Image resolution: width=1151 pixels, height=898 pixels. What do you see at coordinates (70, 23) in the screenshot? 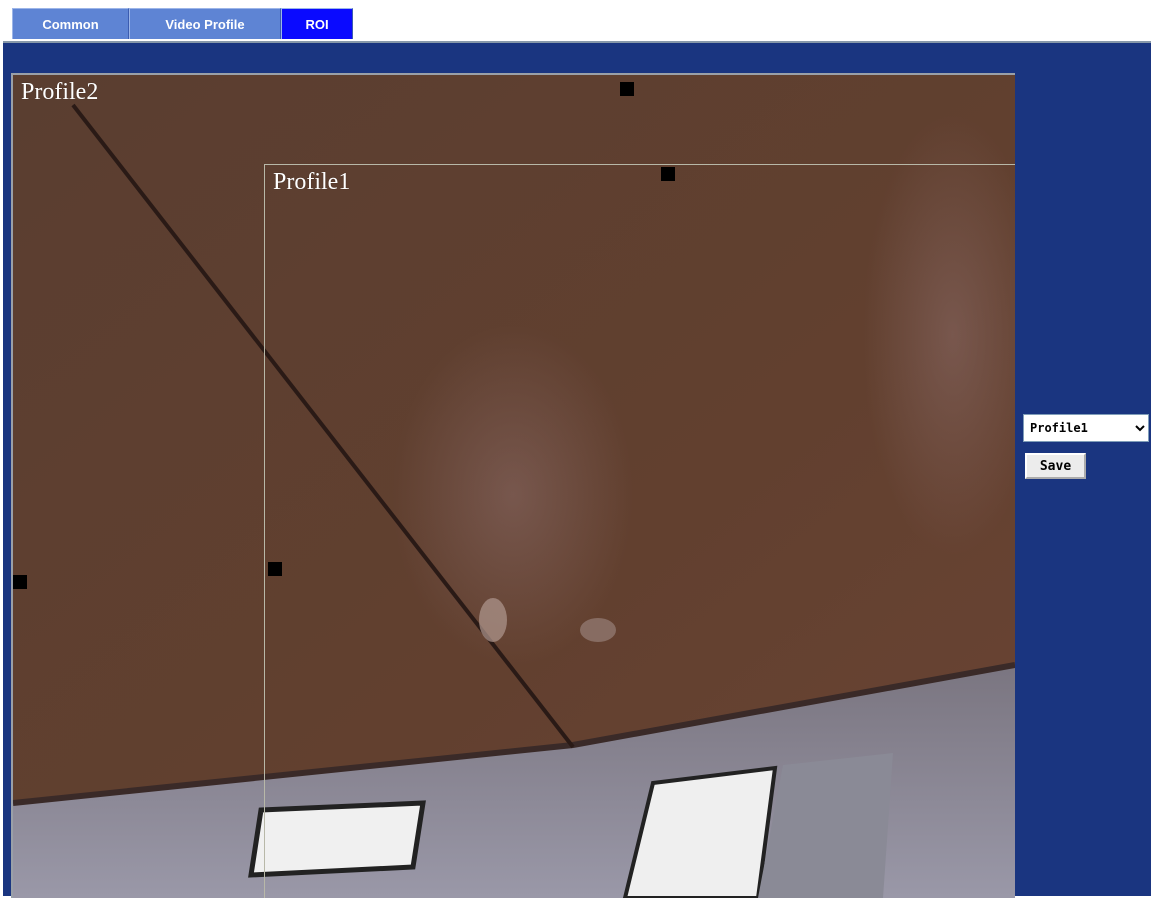
I see `tab-common: Common` at bounding box center [70, 23].